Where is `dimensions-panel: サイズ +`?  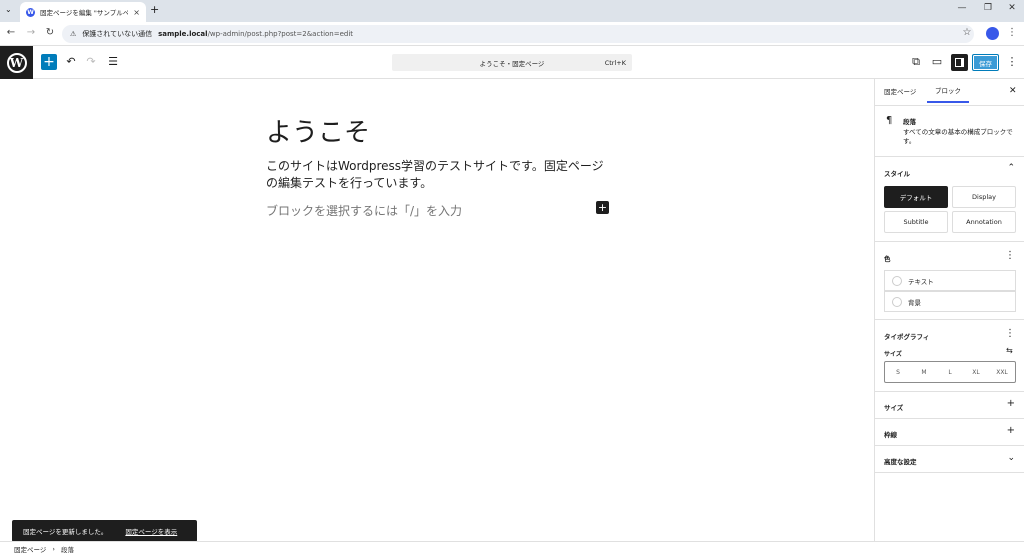 dimensions-panel: サイズ + is located at coordinates (949, 404).